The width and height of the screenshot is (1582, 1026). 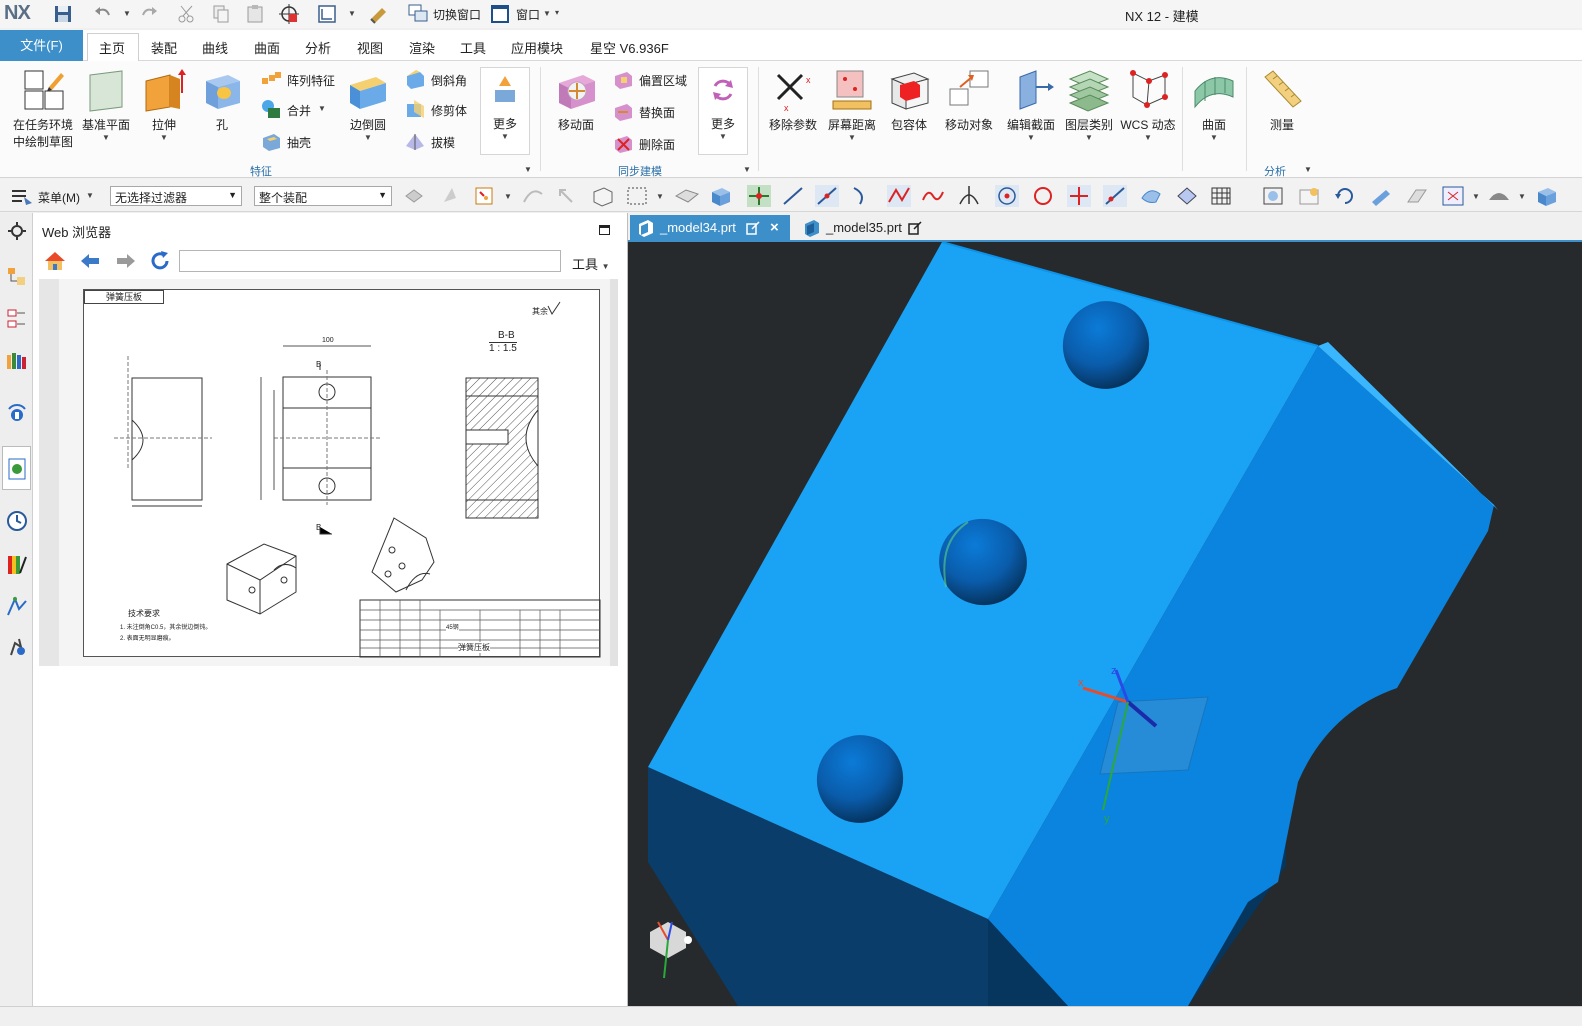 What do you see at coordinates (759, 196) in the screenshot?
I see `move-handle-icon` at bounding box center [759, 196].